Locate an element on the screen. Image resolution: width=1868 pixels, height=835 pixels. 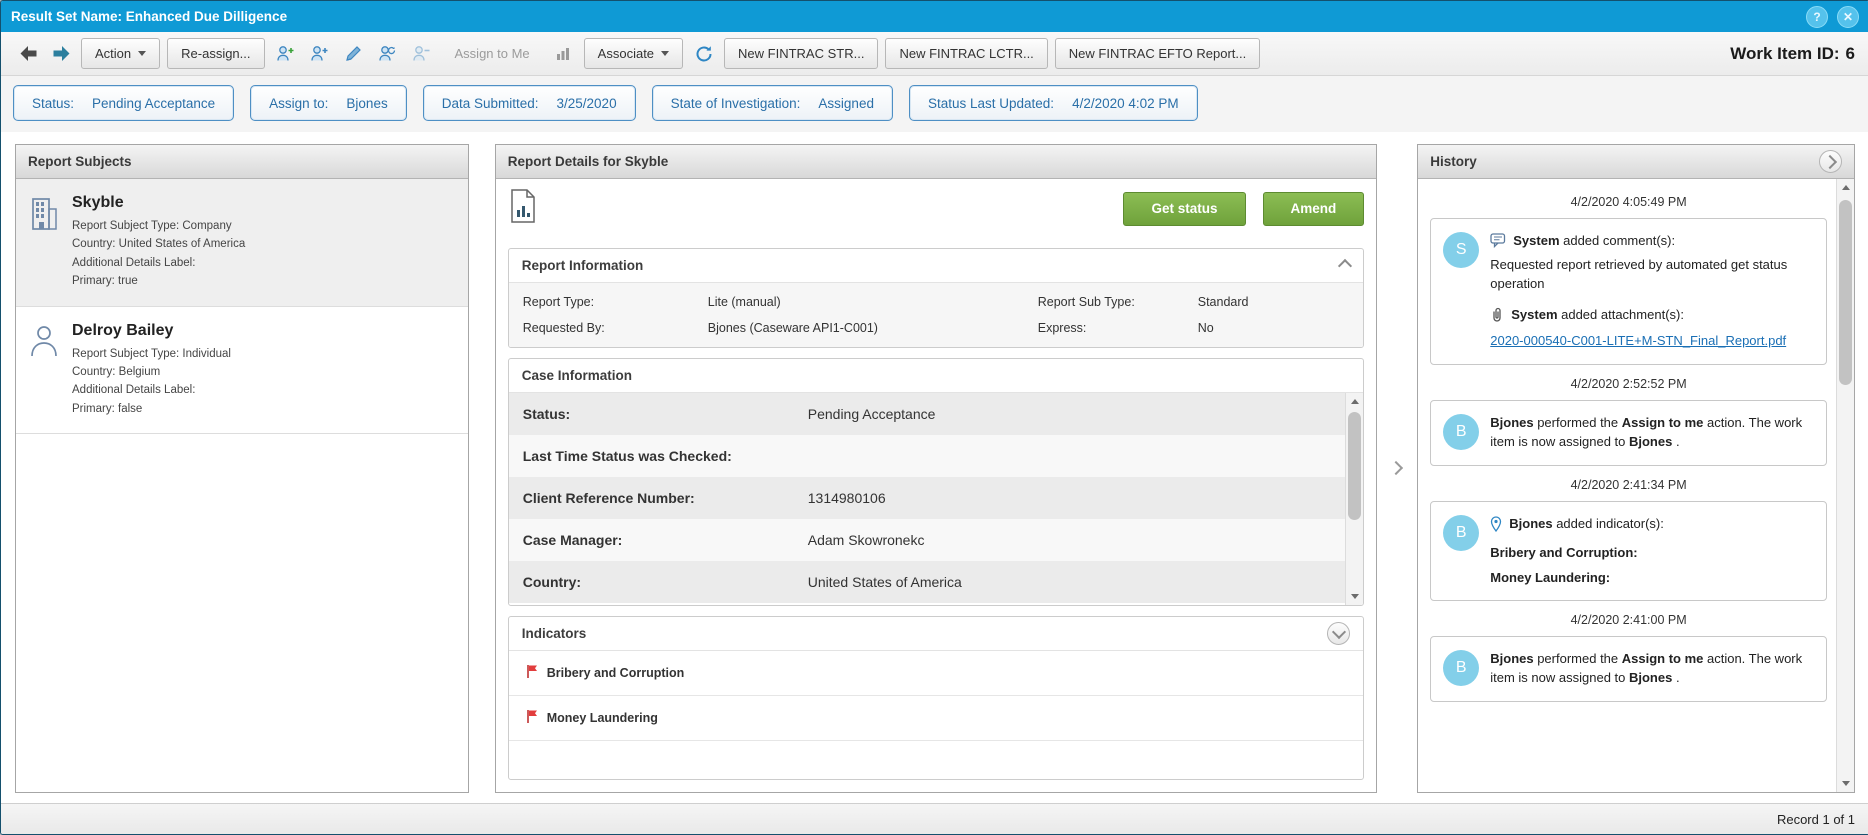
get-status-button: Get status is located at coordinates (1184, 208).